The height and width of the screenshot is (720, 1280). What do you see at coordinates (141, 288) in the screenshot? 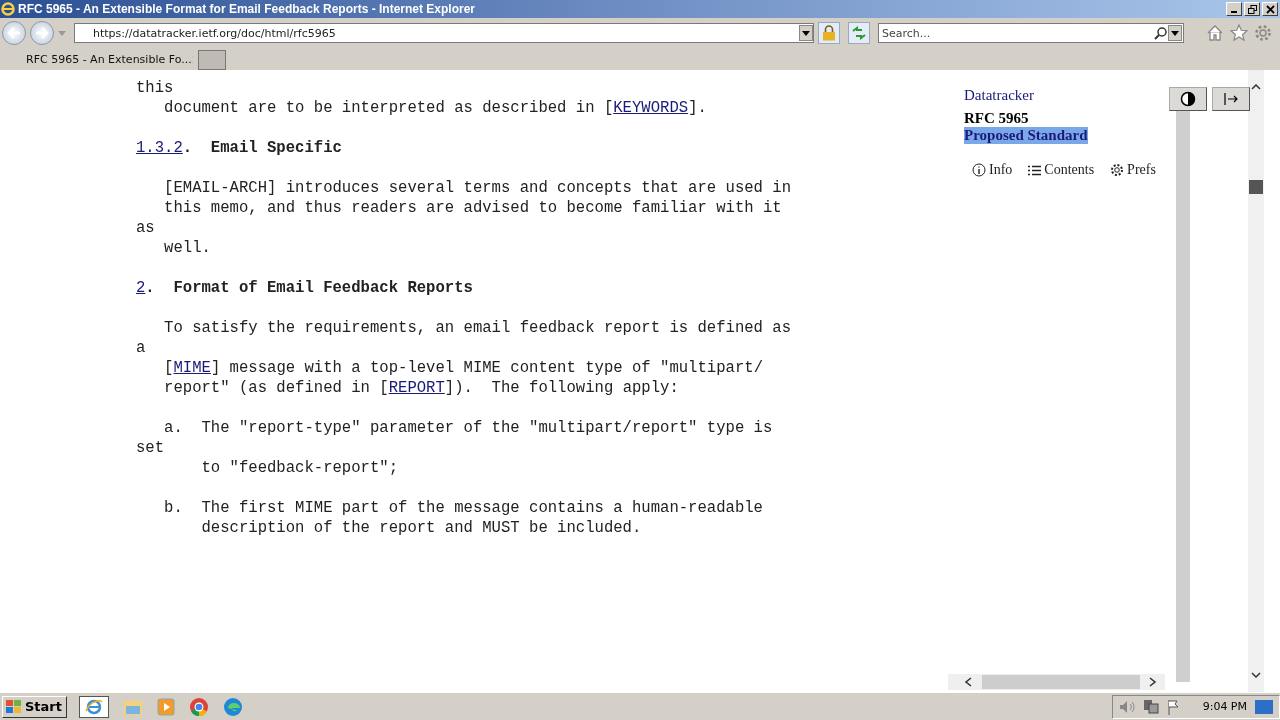
I see `reference-link: 2` at bounding box center [141, 288].